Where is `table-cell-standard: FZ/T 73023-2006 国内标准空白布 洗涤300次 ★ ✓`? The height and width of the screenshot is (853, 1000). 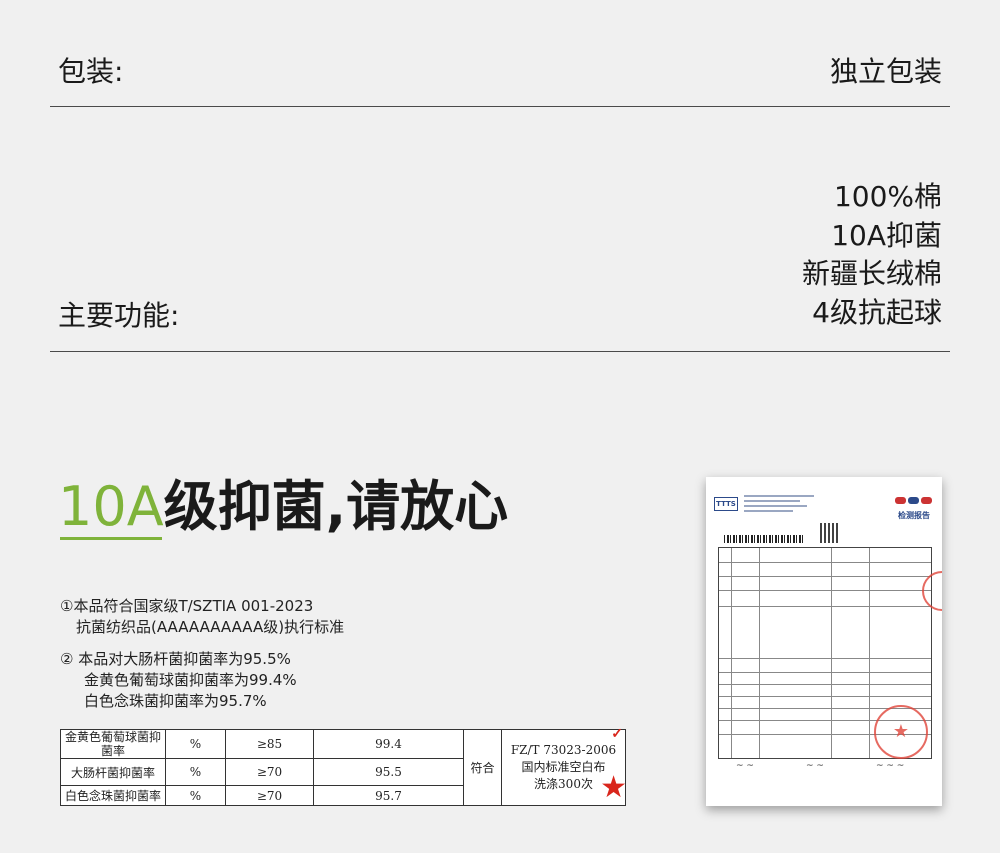
table-cell-standard: FZ/T 73023-2006 国内标准空白布 洗涤300次 ★ ✓ is located at coordinates (564, 766).